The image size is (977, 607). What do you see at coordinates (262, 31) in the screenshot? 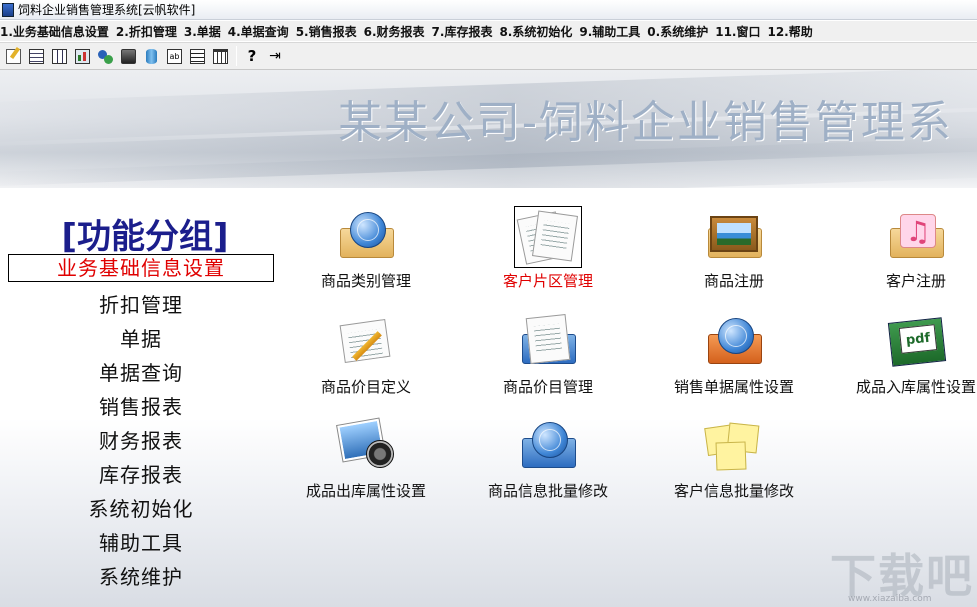
I see `menu-item-document-query: 4.单据查询` at bounding box center [262, 31].